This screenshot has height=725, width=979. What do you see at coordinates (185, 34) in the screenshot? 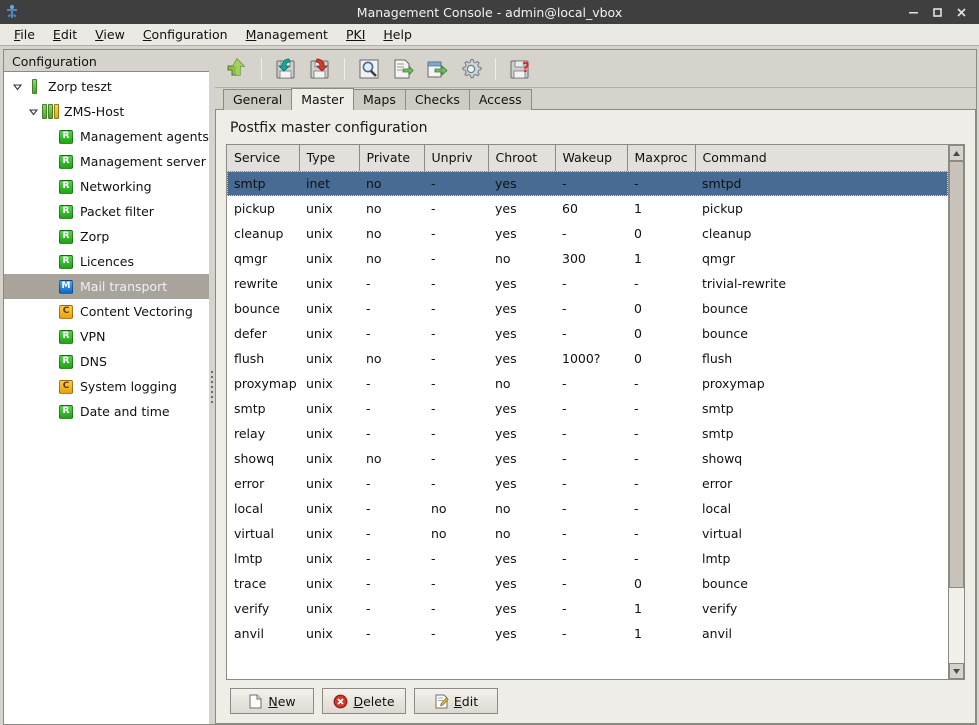
I see `menu-configuration: Configuration` at bounding box center [185, 34].